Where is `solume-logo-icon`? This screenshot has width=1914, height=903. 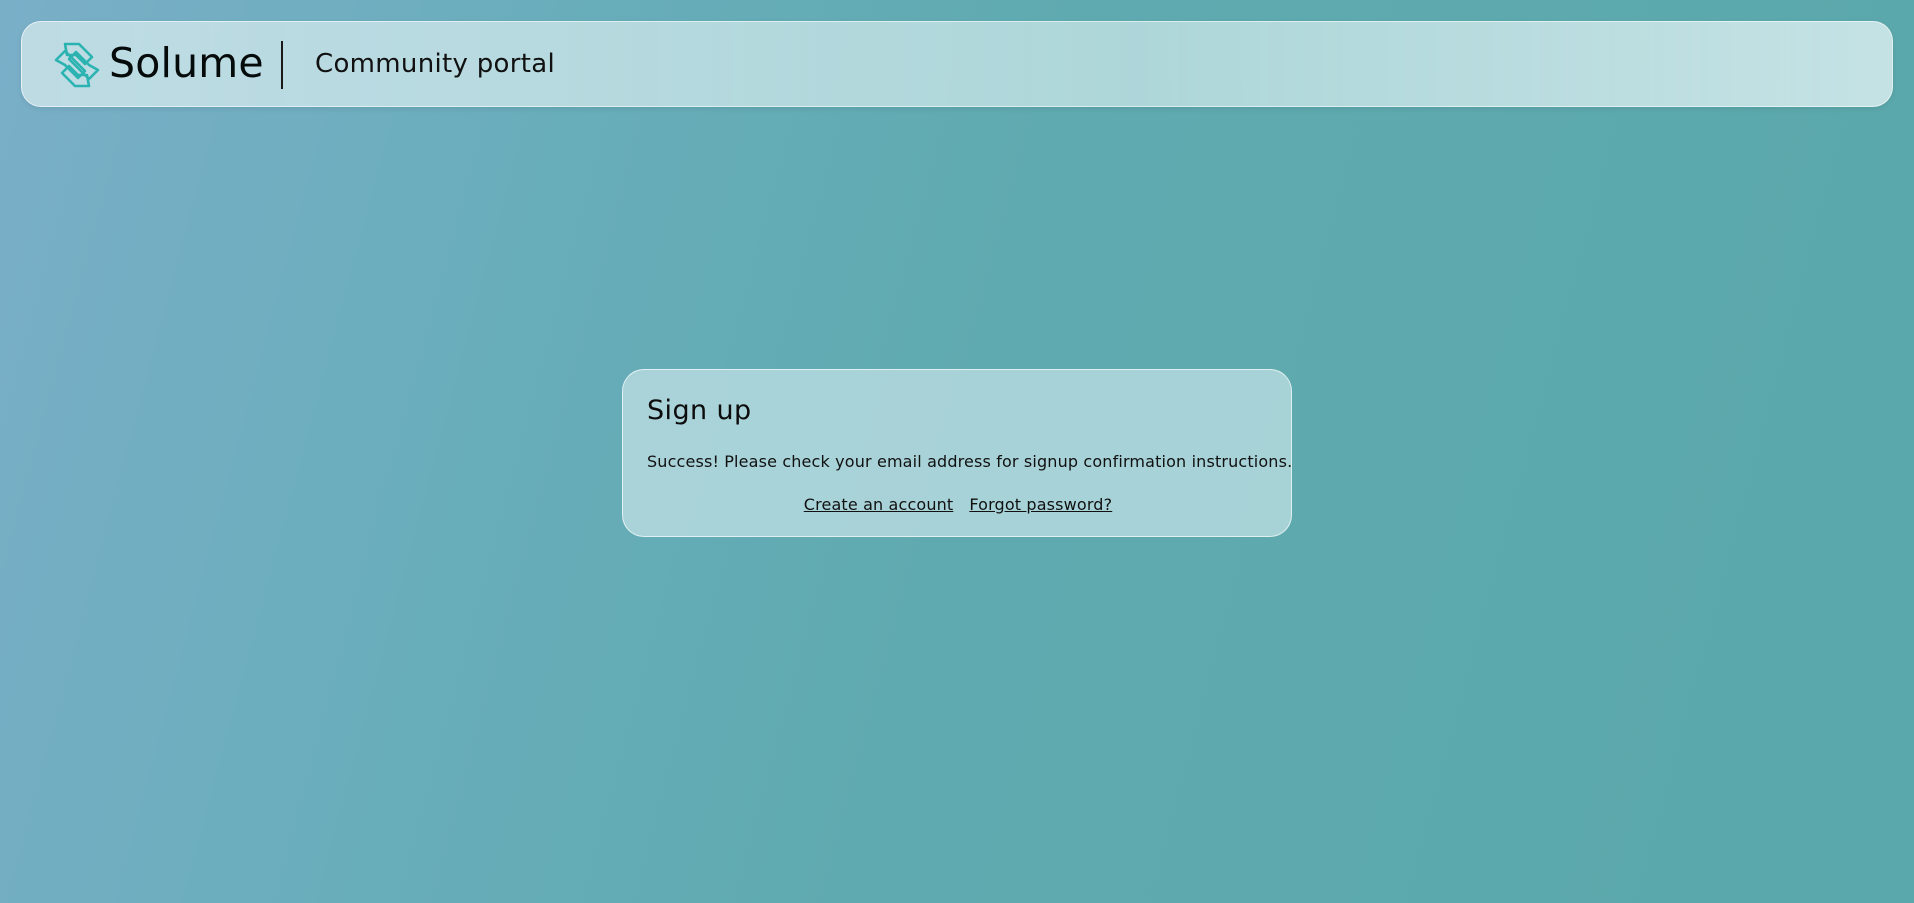 solume-logo-icon is located at coordinates (77, 65).